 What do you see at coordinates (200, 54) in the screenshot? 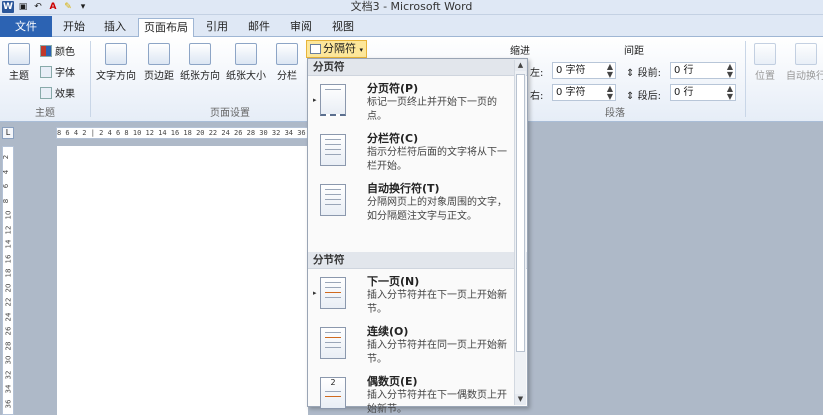
I see `orientation-icon` at bounding box center [200, 54].